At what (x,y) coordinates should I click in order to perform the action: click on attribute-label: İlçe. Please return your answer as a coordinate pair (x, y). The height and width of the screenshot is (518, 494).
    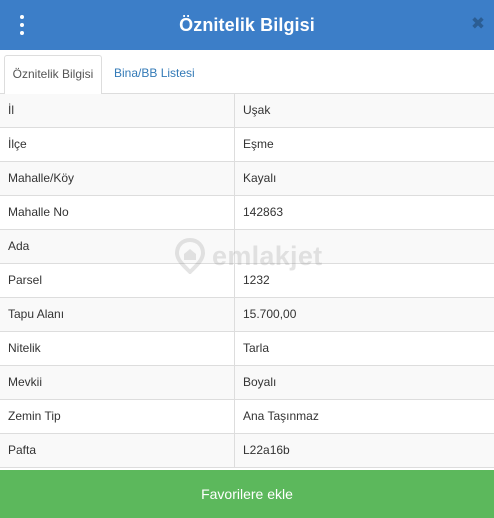
    Looking at the image, I should click on (117, 144).